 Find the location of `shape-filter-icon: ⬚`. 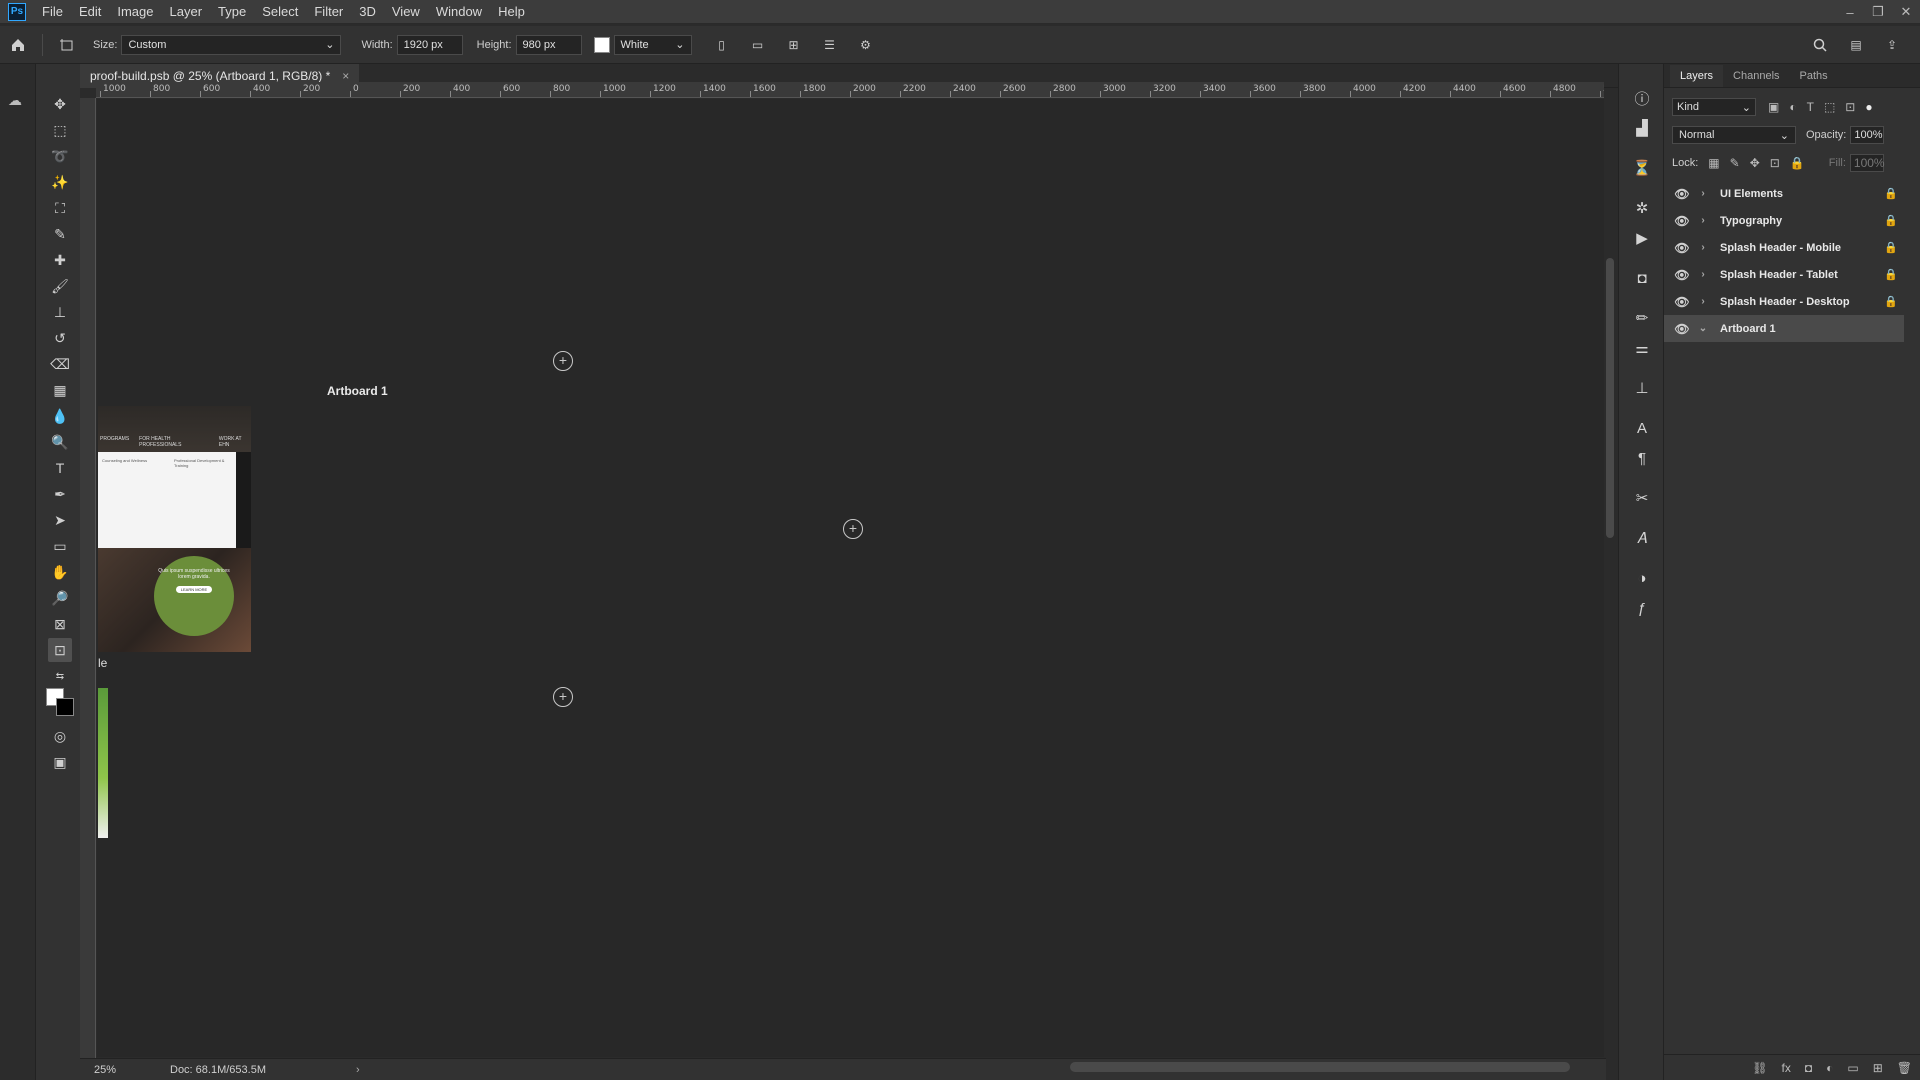

shape-filter-icon: ⬚ is located at coordinates (1829, 107).